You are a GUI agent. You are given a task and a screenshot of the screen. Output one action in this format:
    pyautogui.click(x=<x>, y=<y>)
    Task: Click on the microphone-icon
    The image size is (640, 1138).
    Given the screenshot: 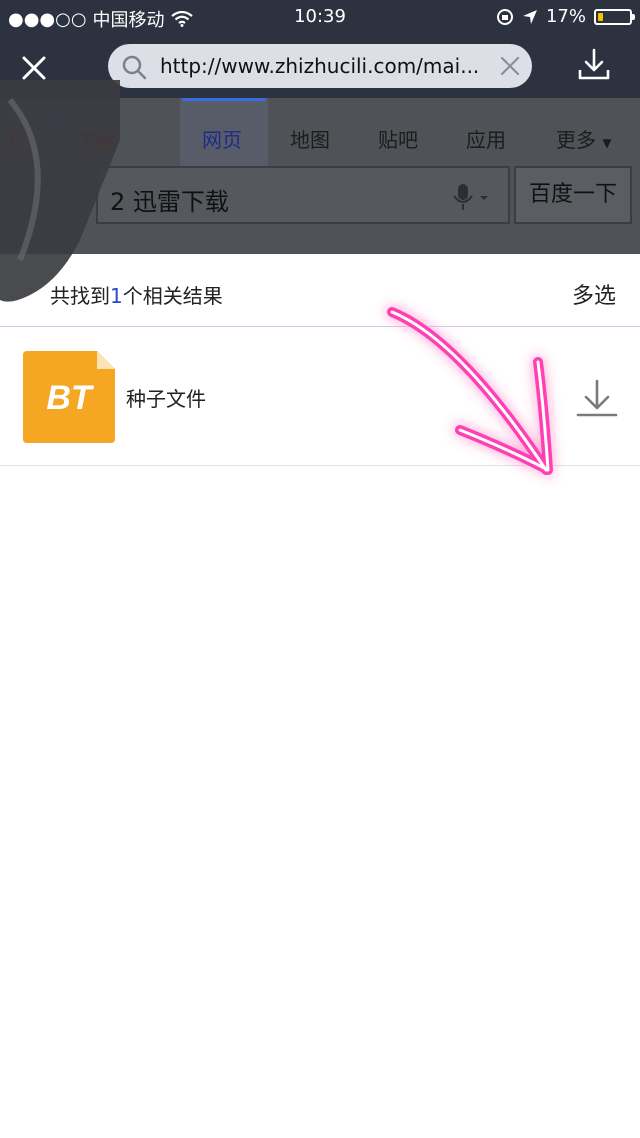 What is the action you would take?
    pyautogui.click(x=472, y=197)
    